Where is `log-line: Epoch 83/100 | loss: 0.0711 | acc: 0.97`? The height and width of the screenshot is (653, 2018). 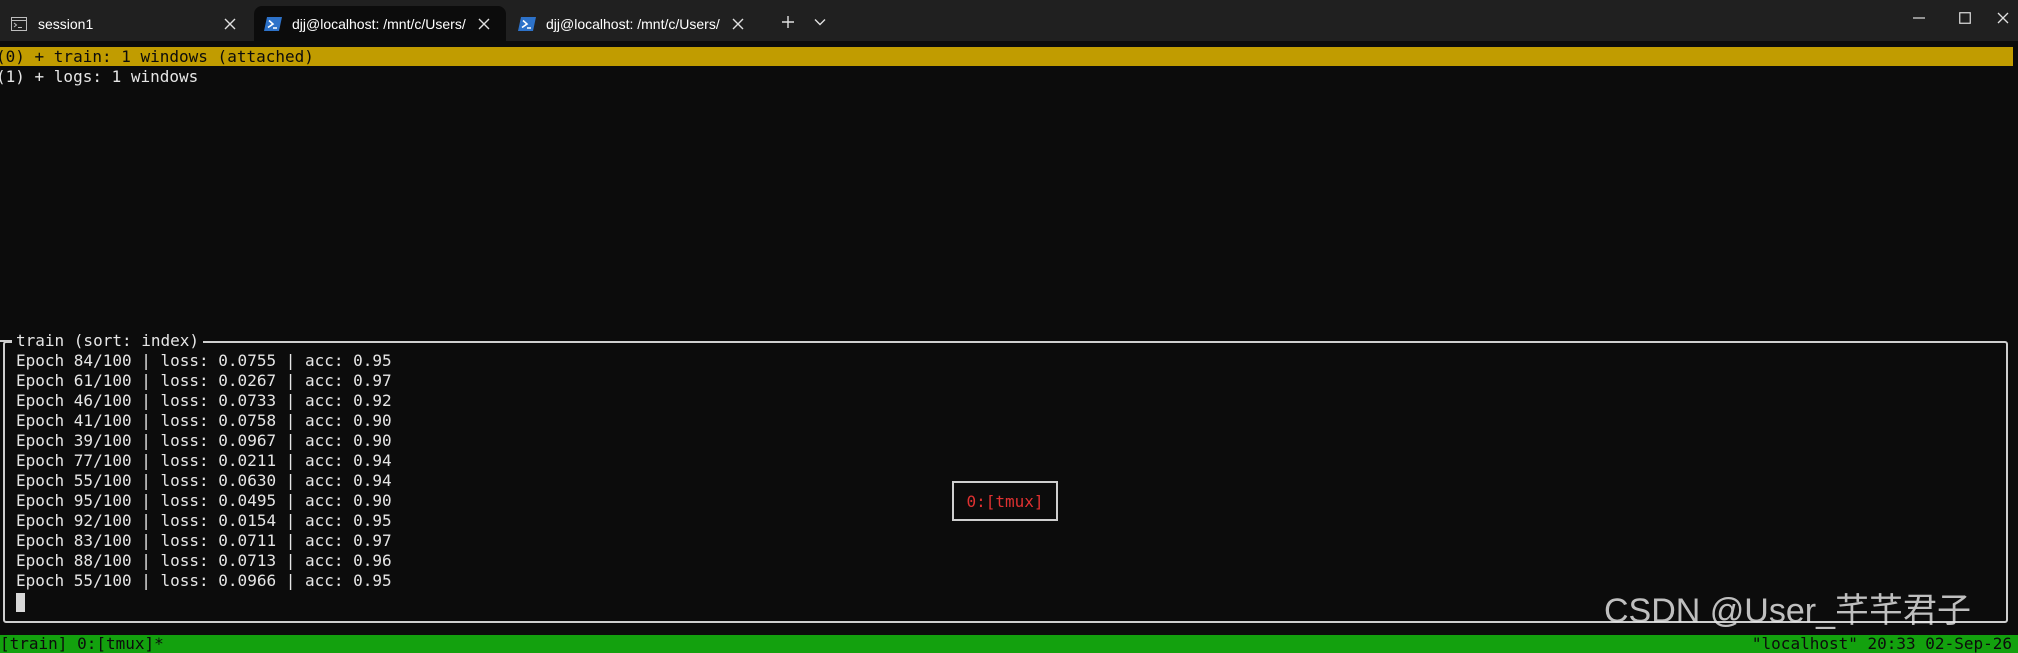 log-line: Epoch 83/100 | loss: 0.0711 | acc: 0.97 is located at coordinates (204, 540).